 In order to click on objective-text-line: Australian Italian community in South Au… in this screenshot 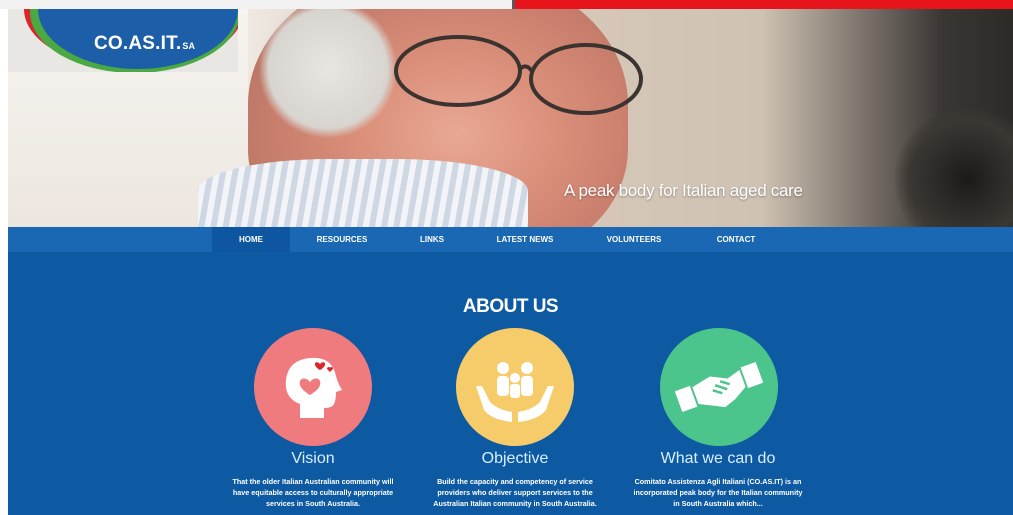, I will do `click(515, 503)`.